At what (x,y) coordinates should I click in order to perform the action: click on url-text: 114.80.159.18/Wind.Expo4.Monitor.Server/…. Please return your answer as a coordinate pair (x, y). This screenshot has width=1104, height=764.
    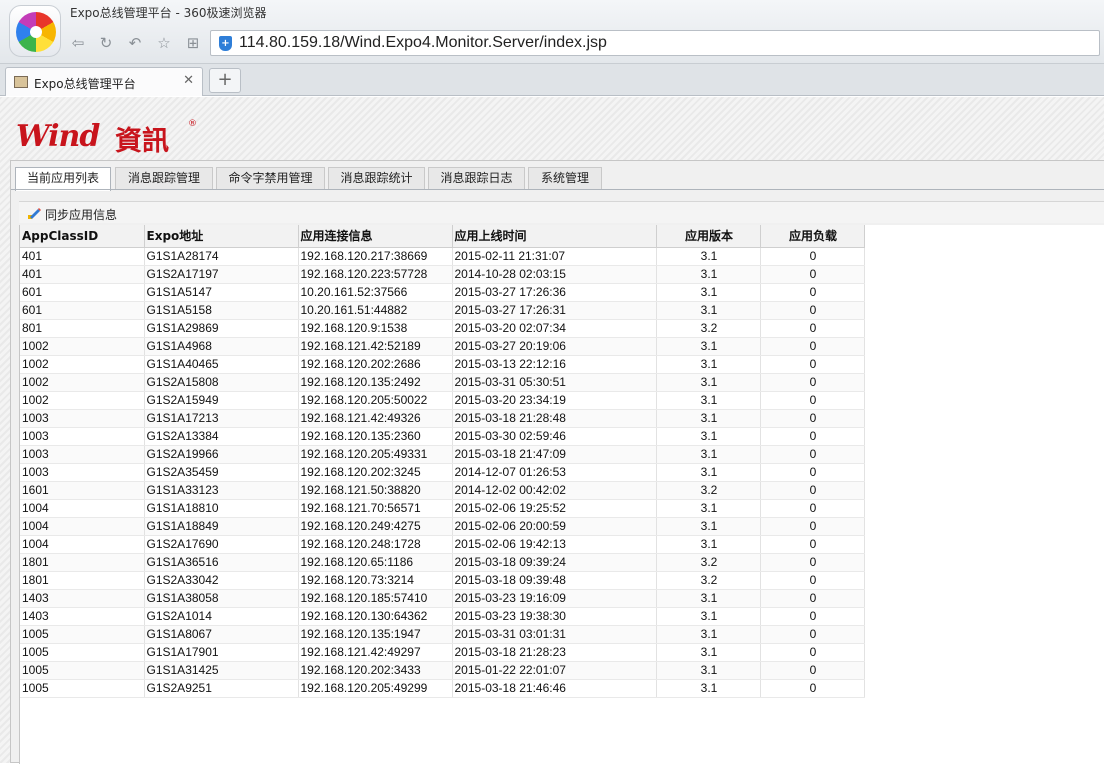
    Looking at the image, I should click on (423, 43).